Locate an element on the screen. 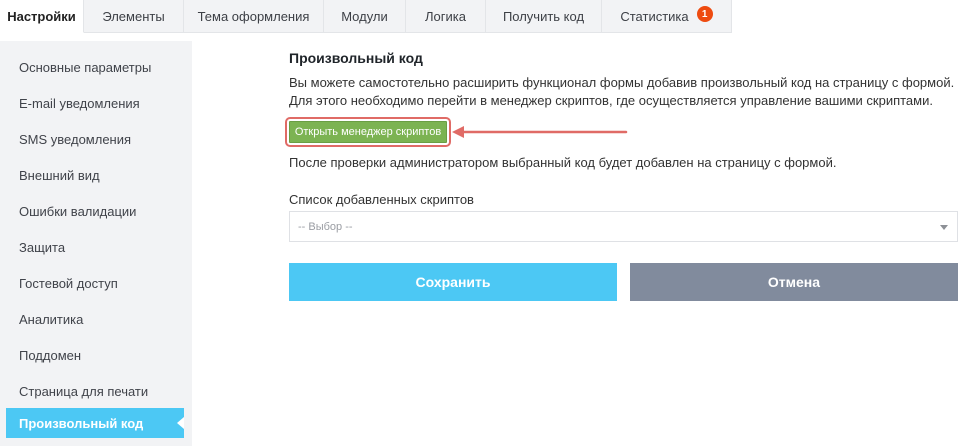  sidebar-item-label: Аналитика is located at coordinates (51, 319).